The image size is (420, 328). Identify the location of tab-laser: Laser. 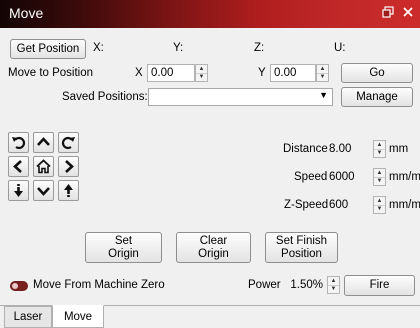
(28, 317).